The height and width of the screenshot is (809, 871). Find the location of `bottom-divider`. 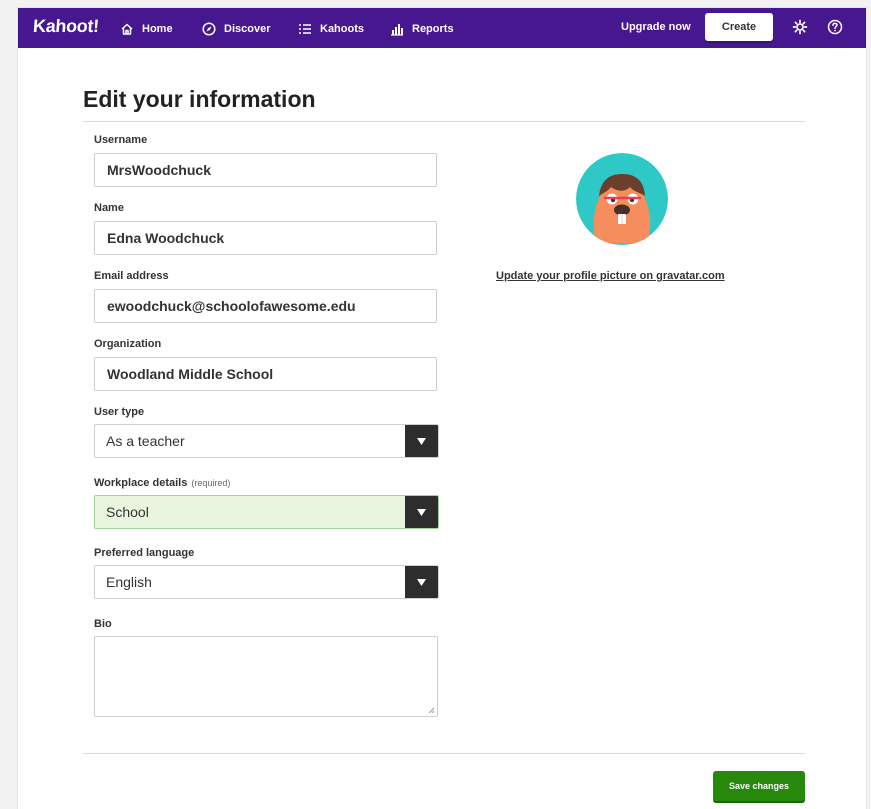

bottom-divider is located at coordinates (444, 753).